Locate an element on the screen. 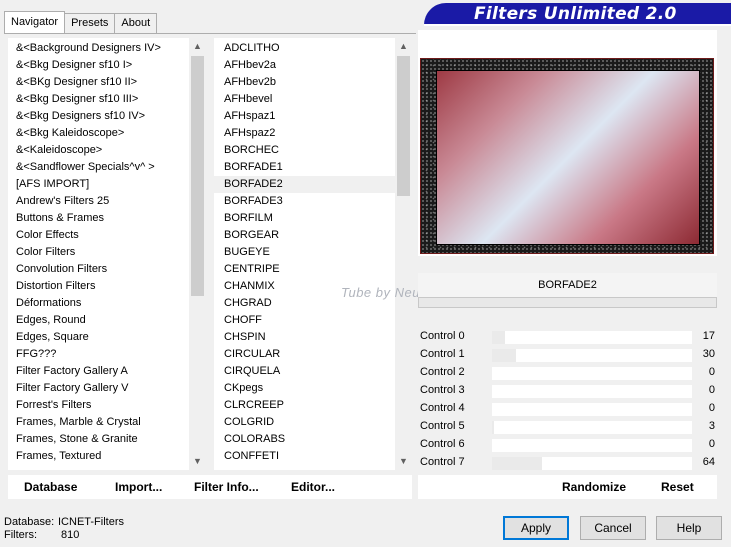  category-scrollbar: ▲ ▼ is located at coordinates (197, 254).